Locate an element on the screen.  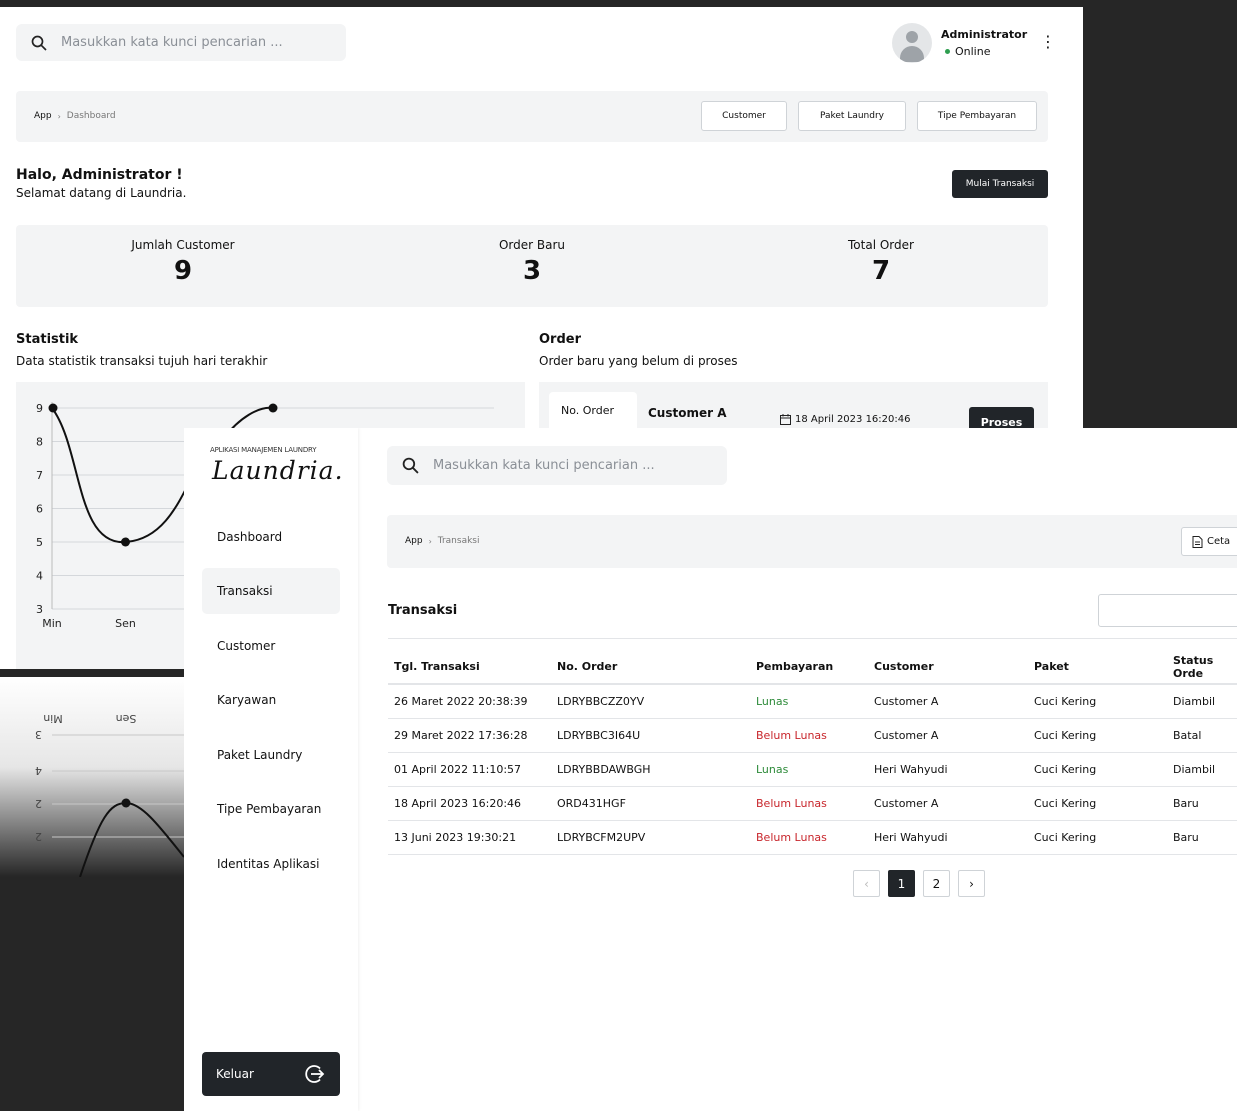
breadcrumb: App › Dashboard is located at coordinates (75, 116).